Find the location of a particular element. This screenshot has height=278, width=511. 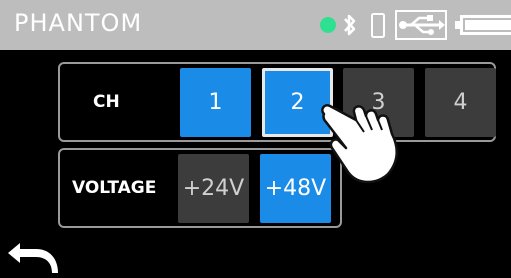

page-title: PHANTOM is located at coordinates (78, 23).